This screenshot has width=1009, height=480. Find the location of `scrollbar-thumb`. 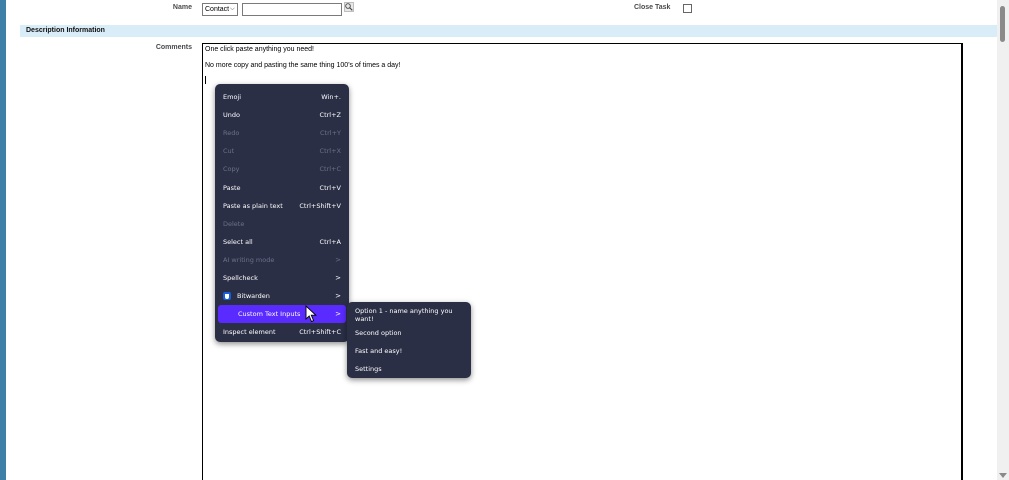

scrollbar-thumb is located at coordinates (1002, 24).